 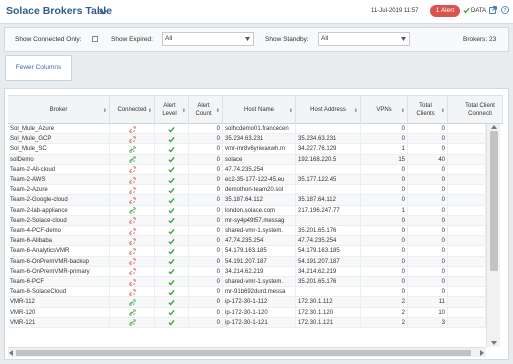 I want to click on table-row: VMR-121 0 ip-172-30-1-121 172.30.1.121 2 3, so click(x=247, y=322).